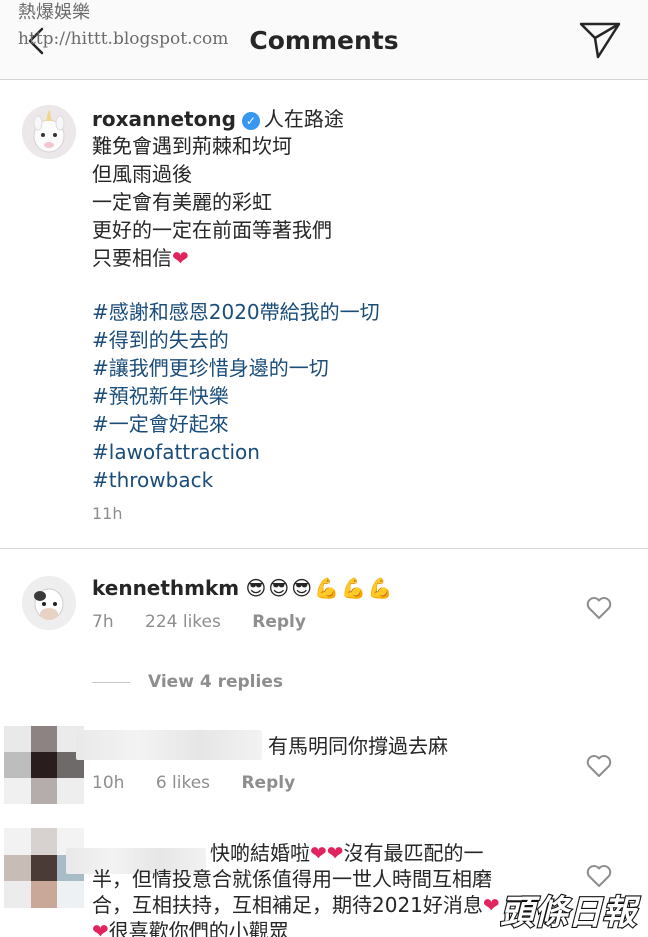 Image resolution: width=648 pixels, height=937 pixels. What do you see at coordinates (236, 452) in the screenshot?
I see `hashtag-link: #lawofattraction` at bounding box center [236, 452].